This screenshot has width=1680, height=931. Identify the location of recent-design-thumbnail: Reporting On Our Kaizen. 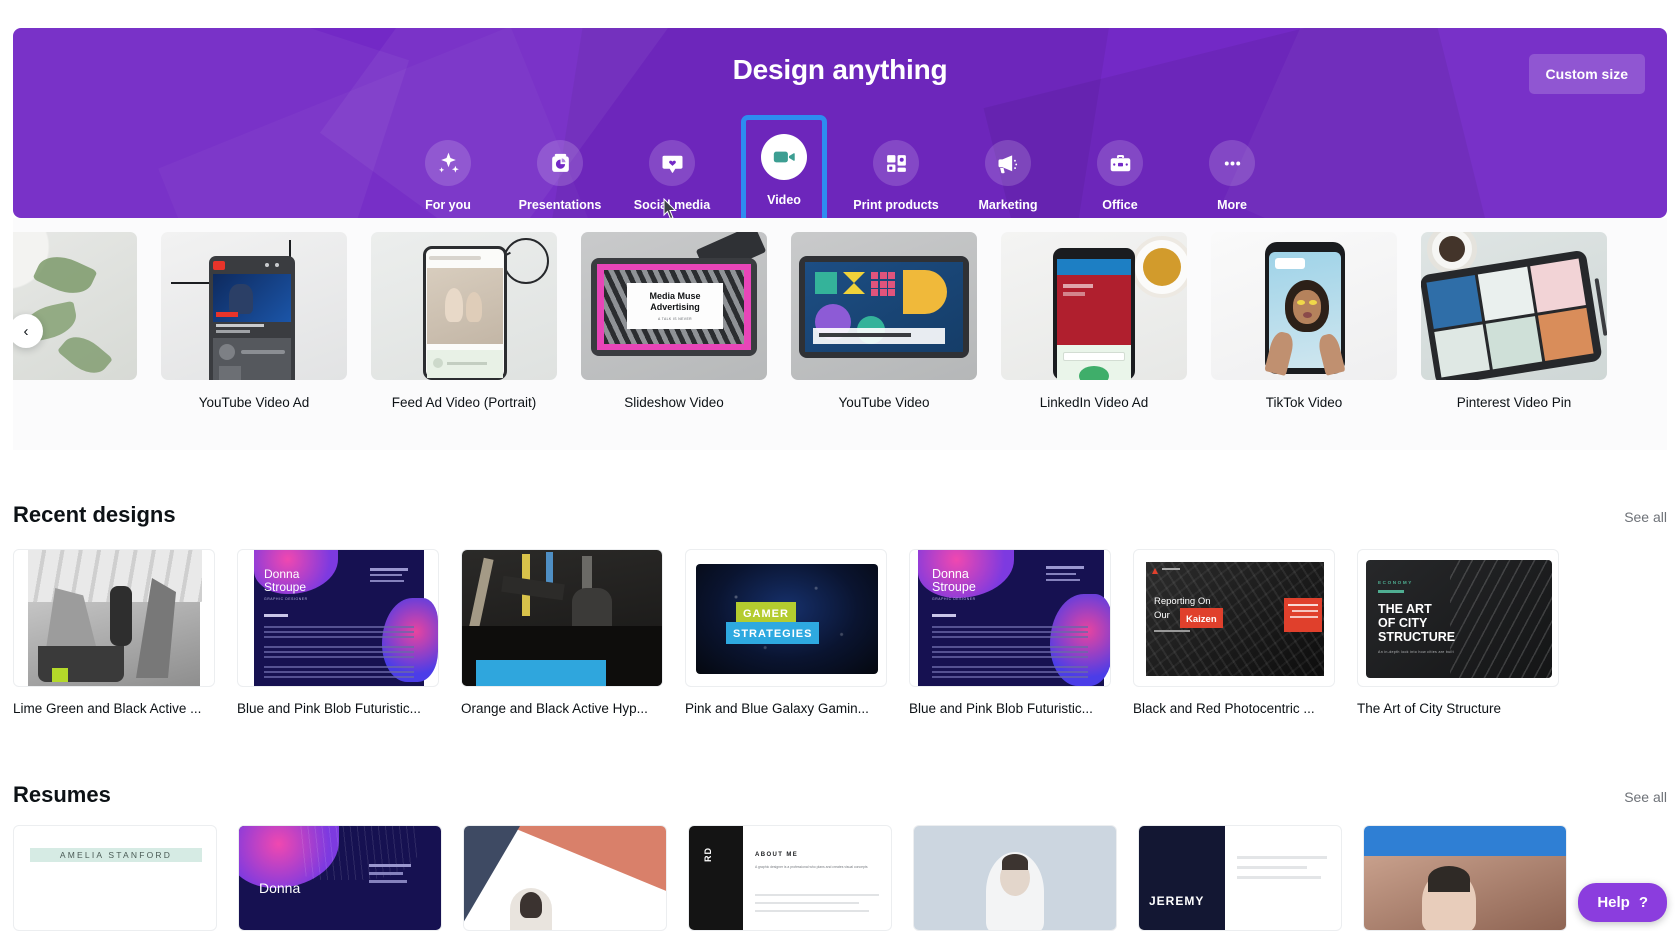
(1234, 618).